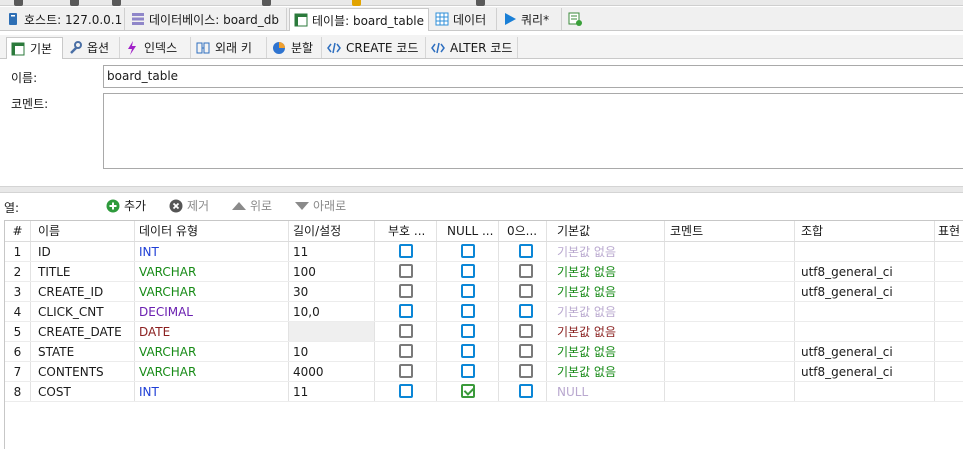 Image resolution: width=963 pixels, height=449 pixels. Describe the element at coordinates (606, 231) in the screenshot. I see `header-default: 기본값` at that location.